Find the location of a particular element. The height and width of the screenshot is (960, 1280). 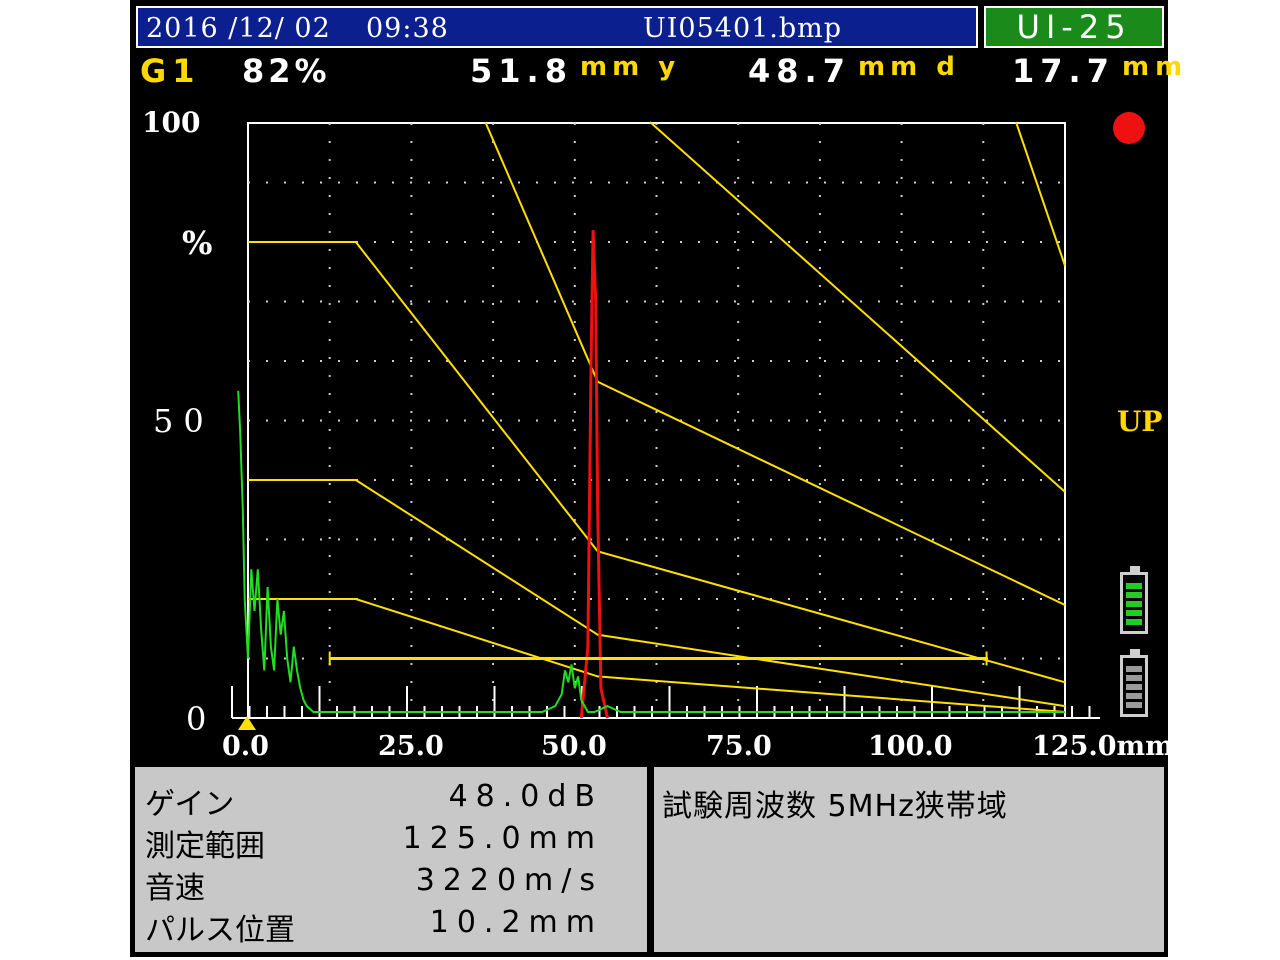

velocity-label: 音速 is located at coordinates (175, 888).